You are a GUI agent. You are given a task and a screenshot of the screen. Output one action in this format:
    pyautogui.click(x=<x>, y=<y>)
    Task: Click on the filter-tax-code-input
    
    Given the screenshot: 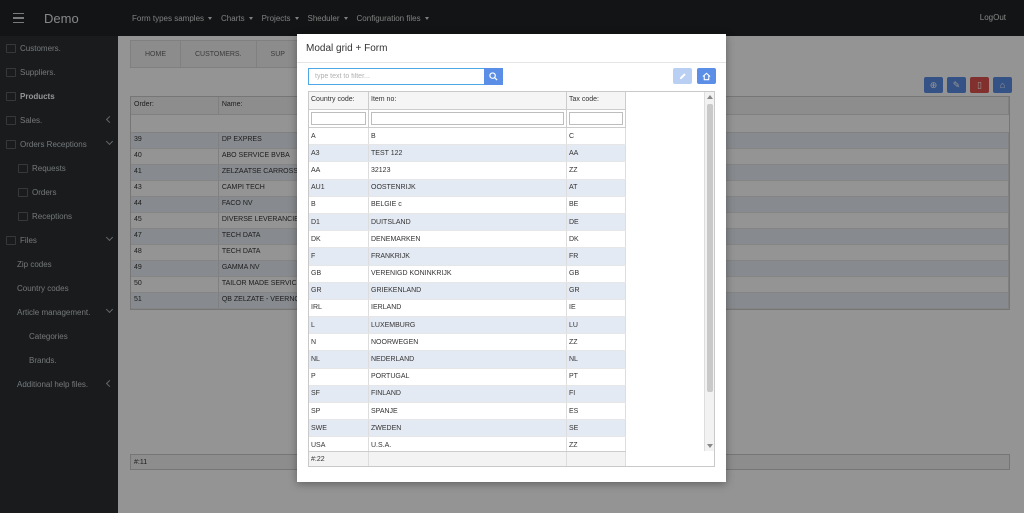 What is the action you would take?
    pyautogui.click(x=596, y=118)
    